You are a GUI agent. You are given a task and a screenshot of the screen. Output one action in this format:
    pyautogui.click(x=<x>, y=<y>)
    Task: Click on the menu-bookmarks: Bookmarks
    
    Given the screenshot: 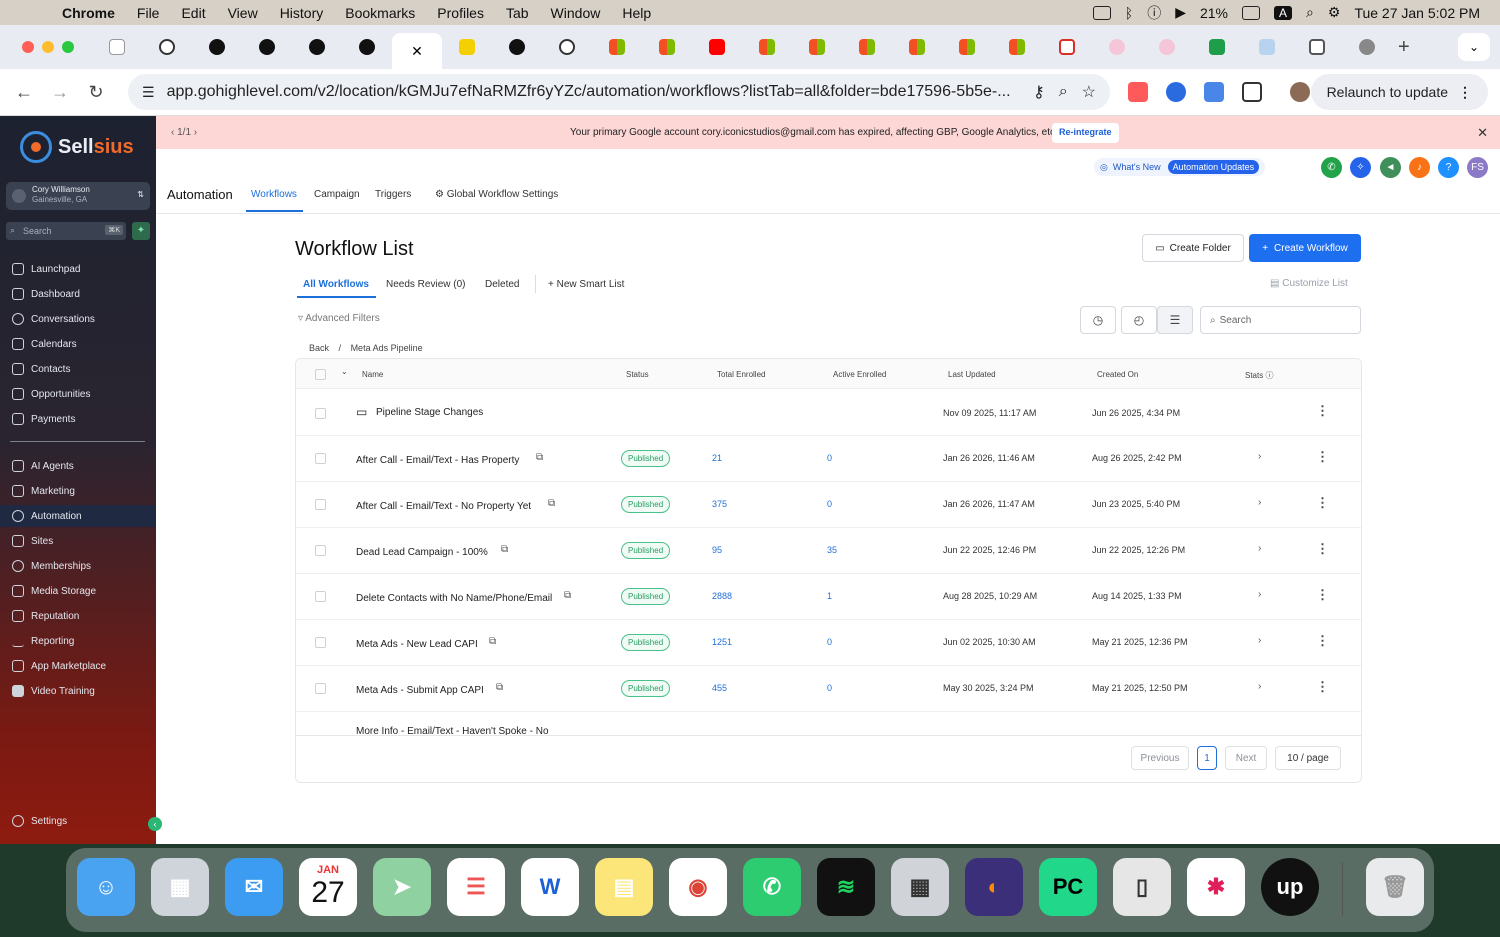 What is the action you would take?
    pyautogui.click(x=380, y=13)
    